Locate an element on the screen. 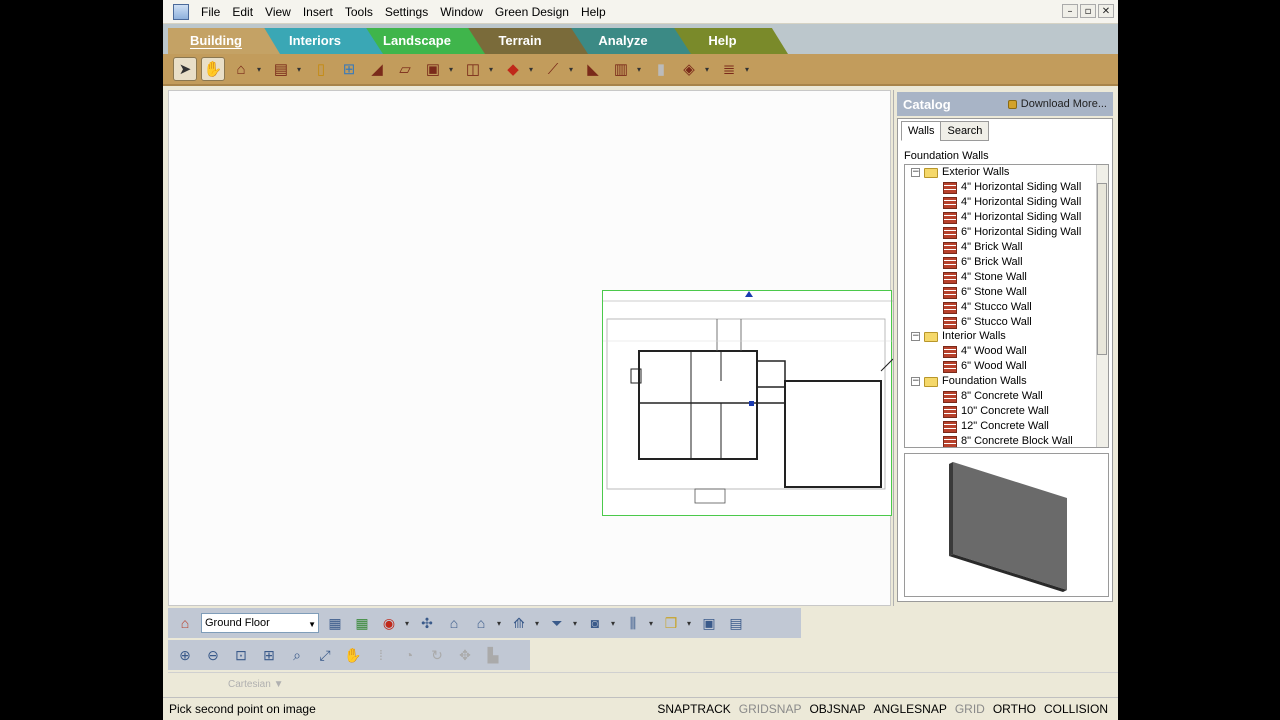  zoom-icon: ⌕ is located at coordinates (297, 655).